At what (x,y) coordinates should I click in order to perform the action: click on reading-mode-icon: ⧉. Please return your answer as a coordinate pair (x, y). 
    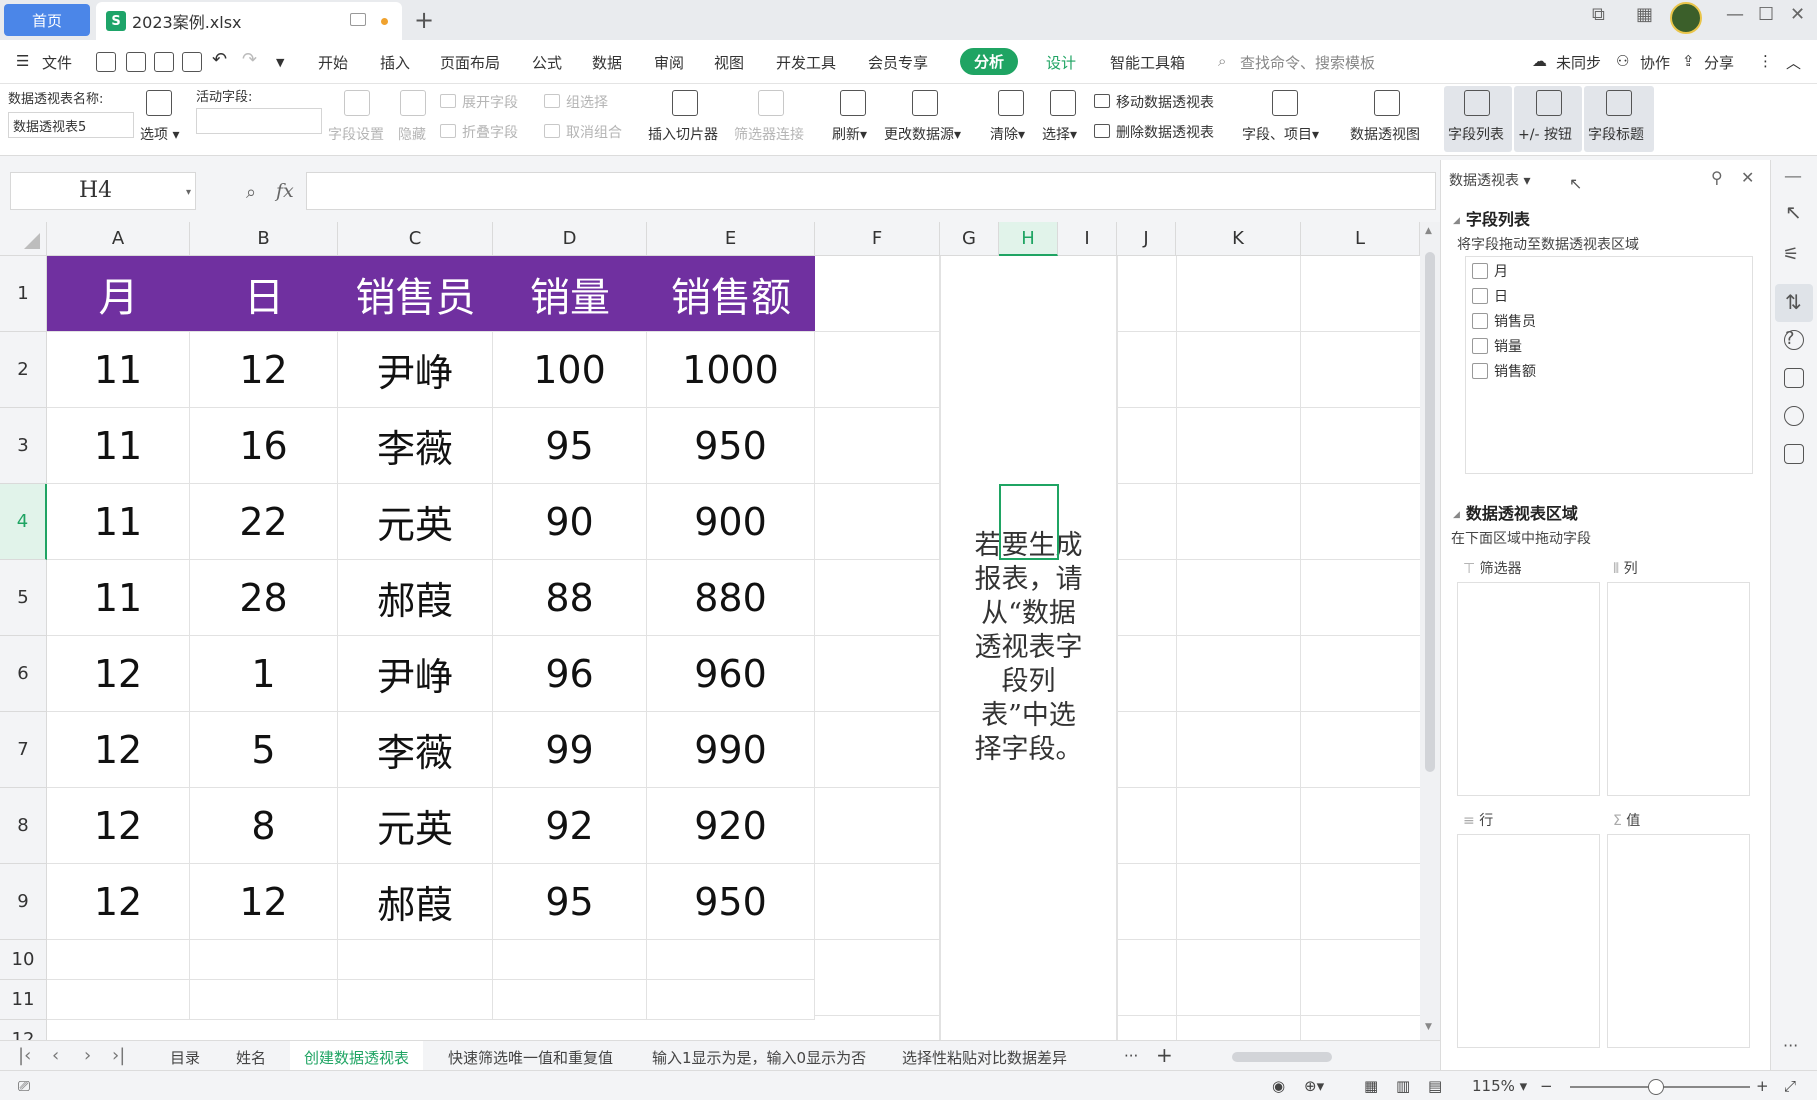
    Looking at the image, I should click on (1598, 14).